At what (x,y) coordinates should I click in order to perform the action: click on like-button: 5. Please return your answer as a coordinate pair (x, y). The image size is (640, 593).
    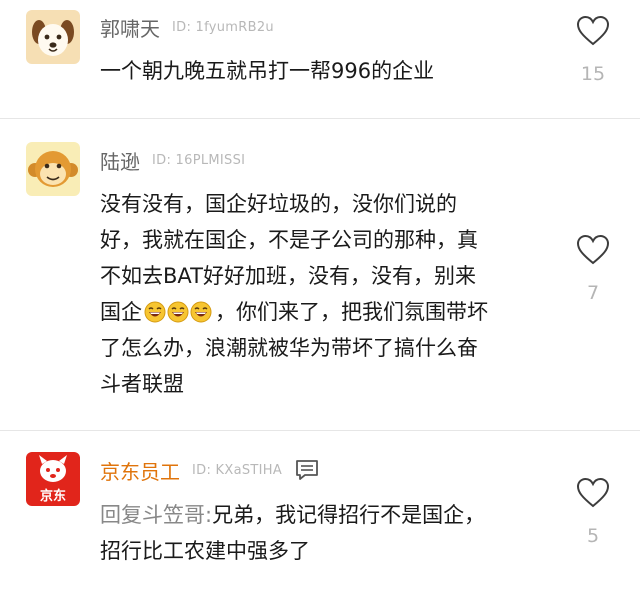
    Looking at the image, I should click on (593, 512).